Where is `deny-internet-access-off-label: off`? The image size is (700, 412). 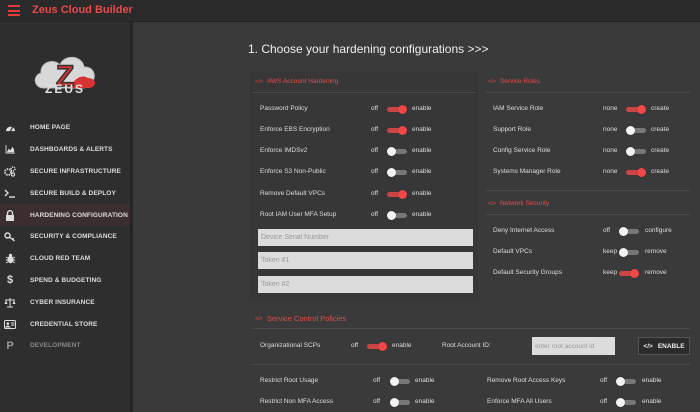 deny-internet-access-off-label: off is located at coordinates (607, 230).